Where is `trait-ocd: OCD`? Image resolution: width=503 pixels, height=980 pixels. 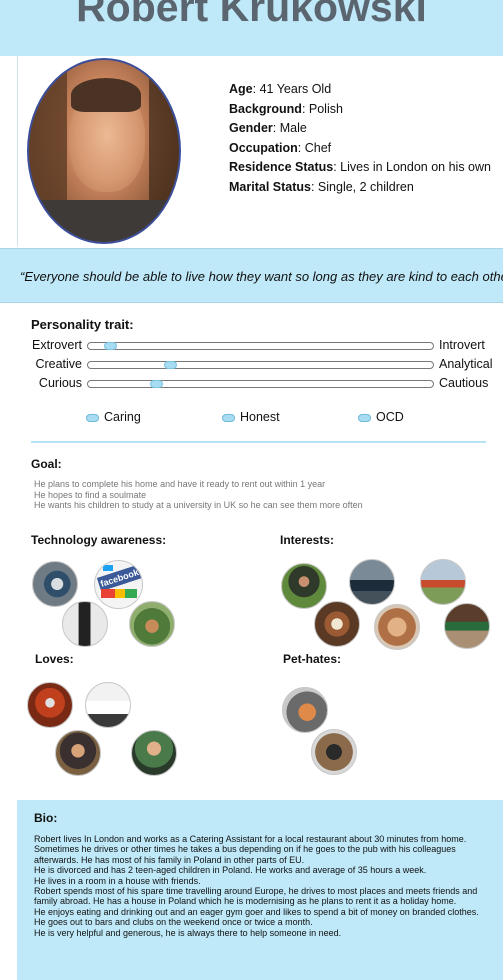
trait-ocd: OCD is located at coordinates (390, 417).